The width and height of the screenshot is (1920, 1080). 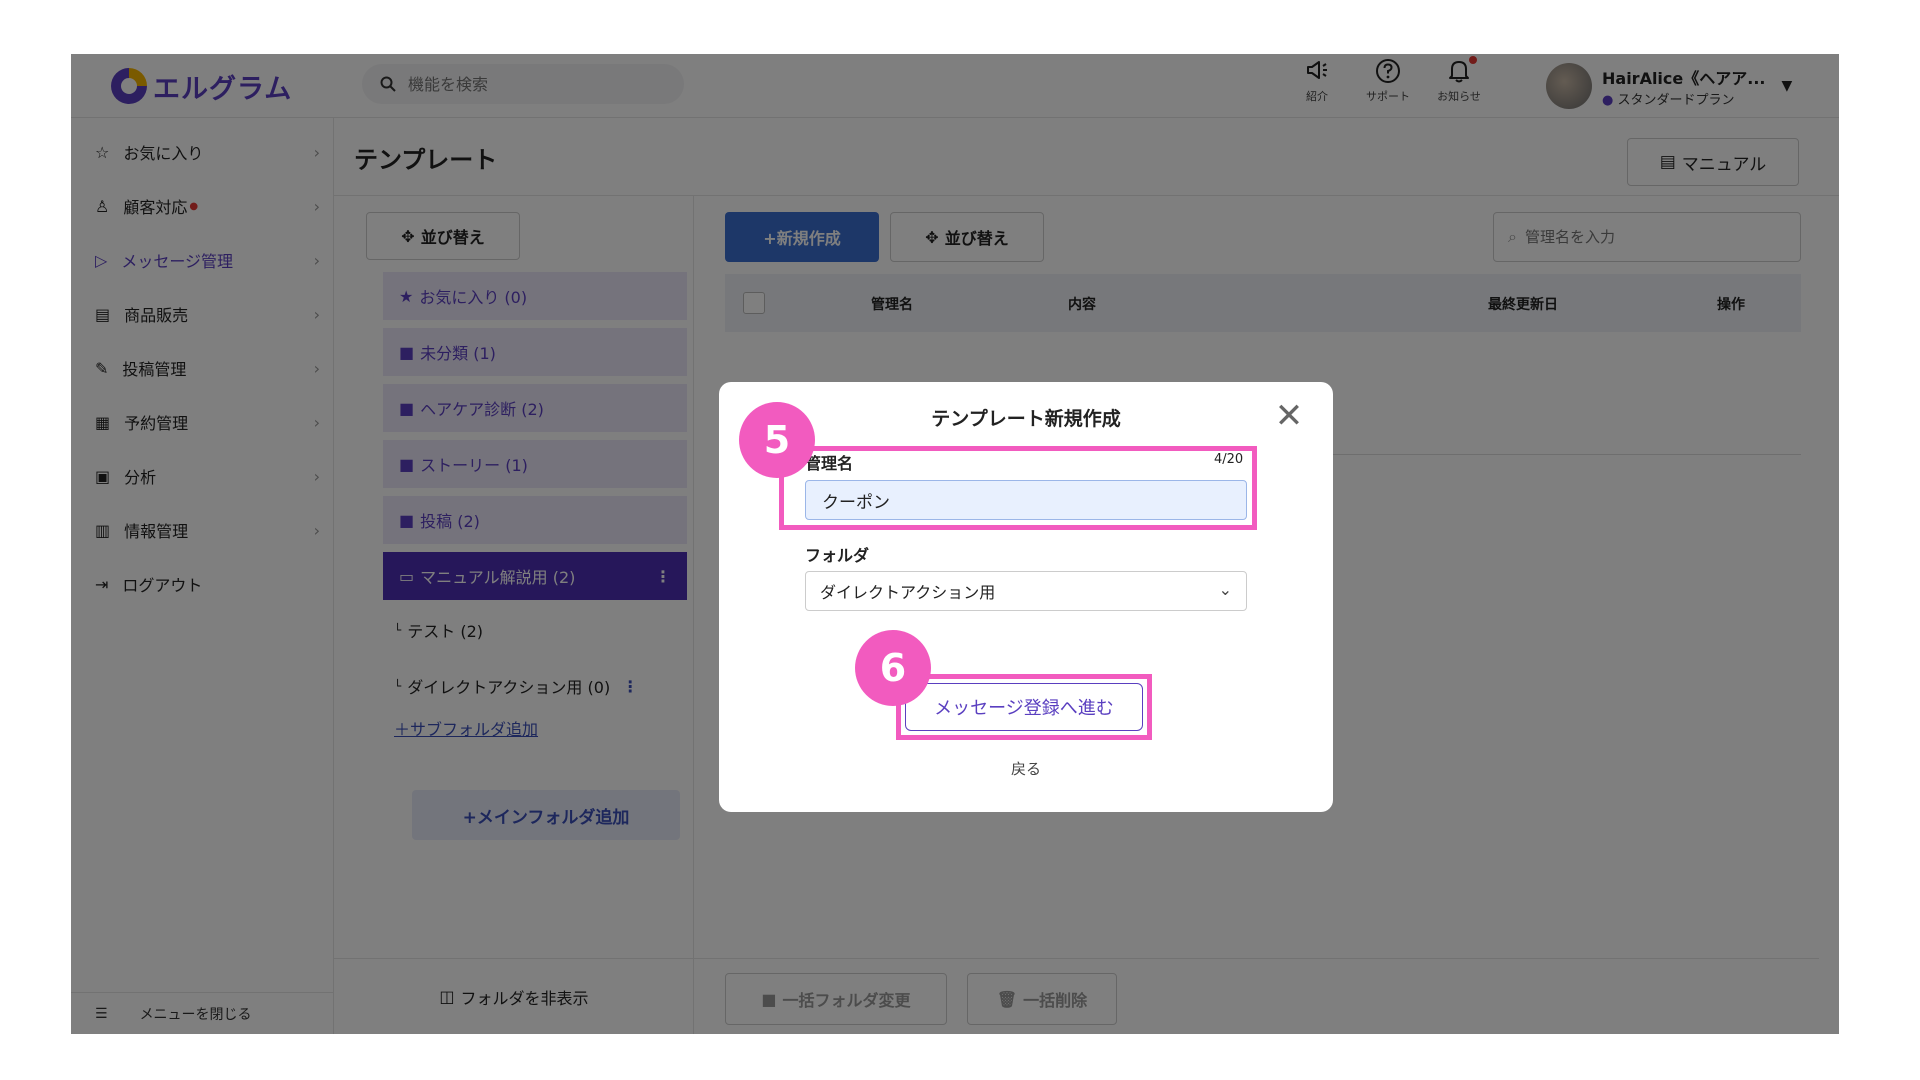 I want to click on folder-select-value: ダイレクトアクション用, so click(x=908, y=592).